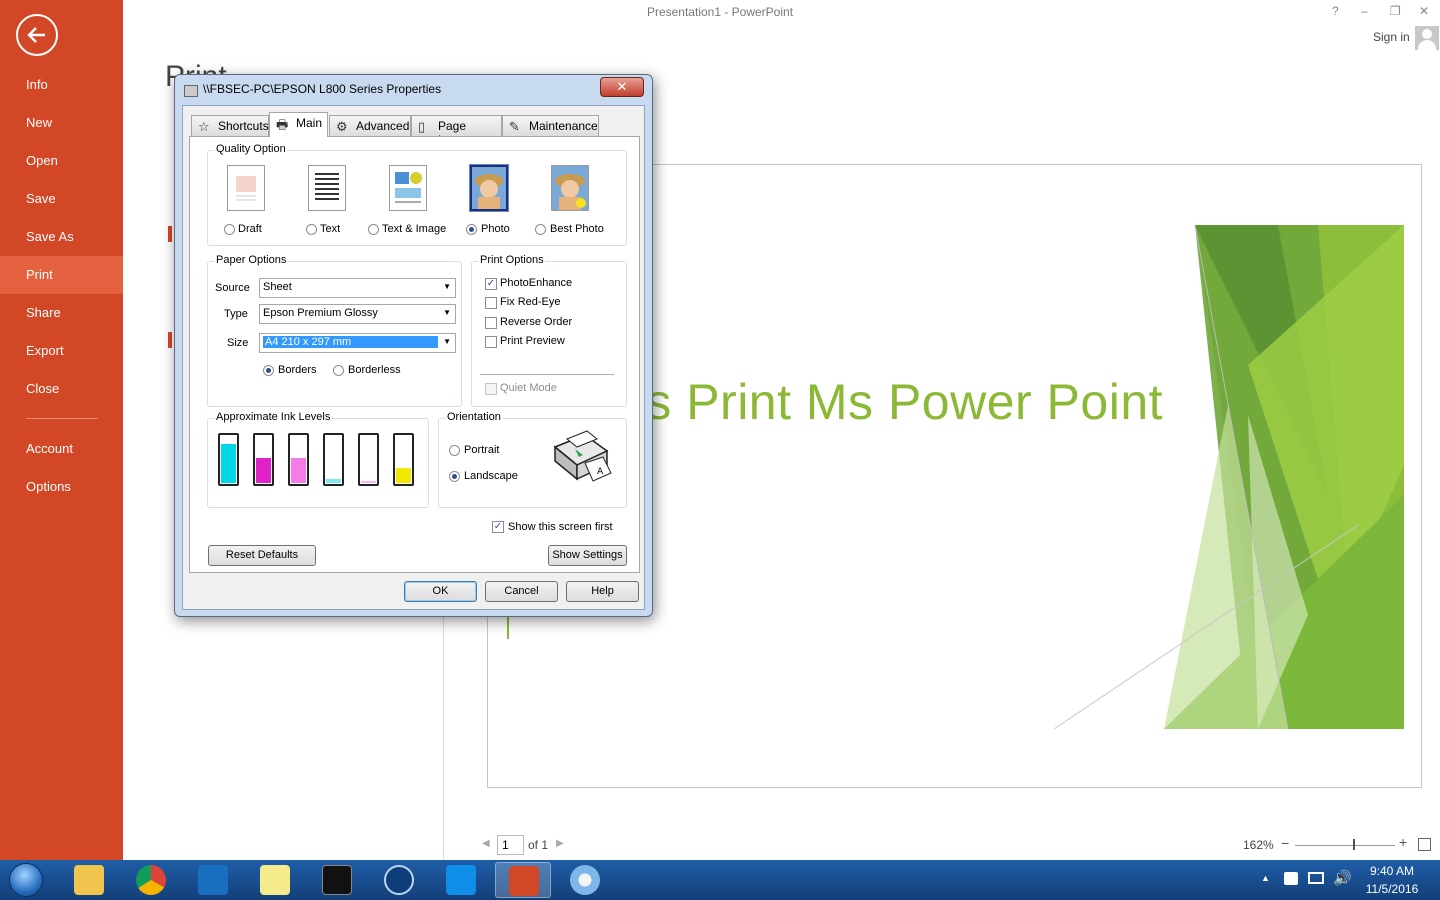 The width and height of the screenshot is (1440, 900). Describe the element at coordinates (560, 527) in the screenshot. I see `show-screen-first-label: Show this screen first` at that location.